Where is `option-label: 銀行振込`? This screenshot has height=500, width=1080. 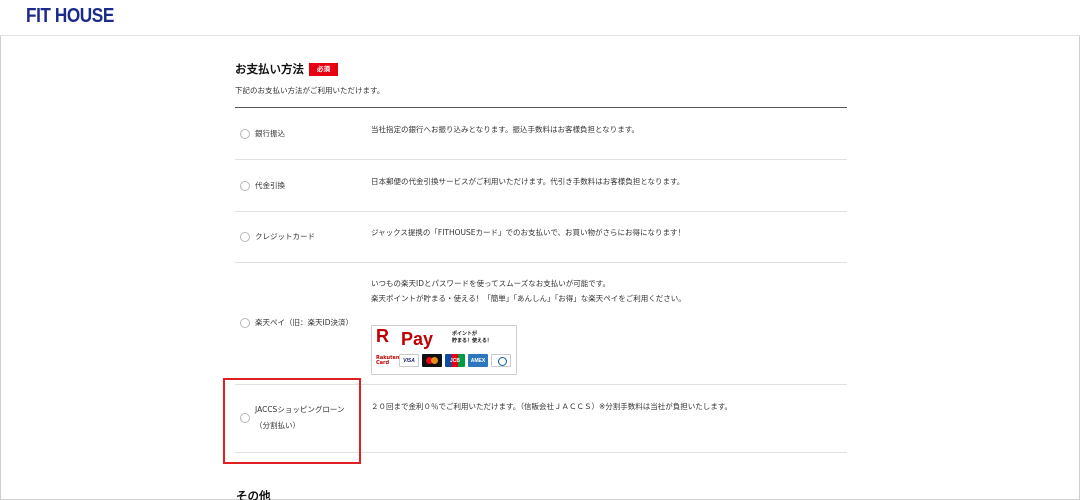
option-label: 銀行振込 is located at coordinates (270, 133).